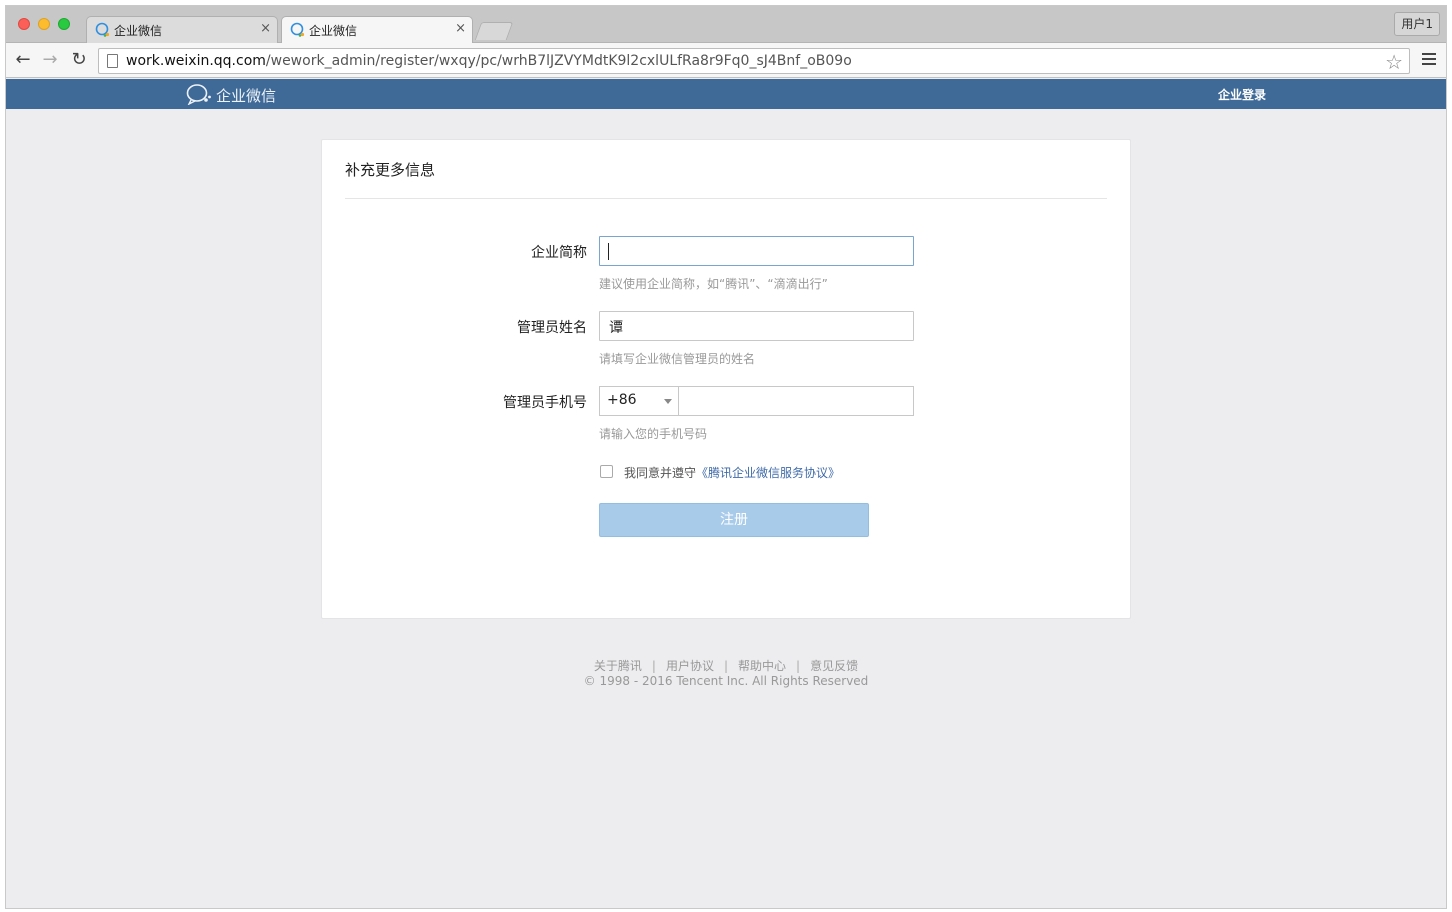 This screenshot has height=912, width=1452. Describe the element at coordinates (196, 61) in the screenshot. I see `url-host: work.weixin.qq.com` at that location.